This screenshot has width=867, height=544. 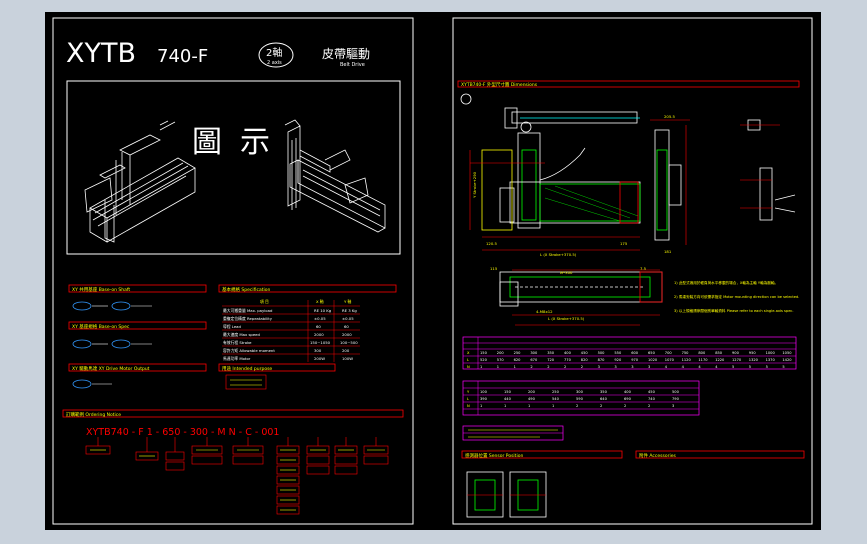 What do you see at coordinates (618, 353) in the screenshot?
I see `stroke_rows-cell: 550` at bounding box center [618, 353].